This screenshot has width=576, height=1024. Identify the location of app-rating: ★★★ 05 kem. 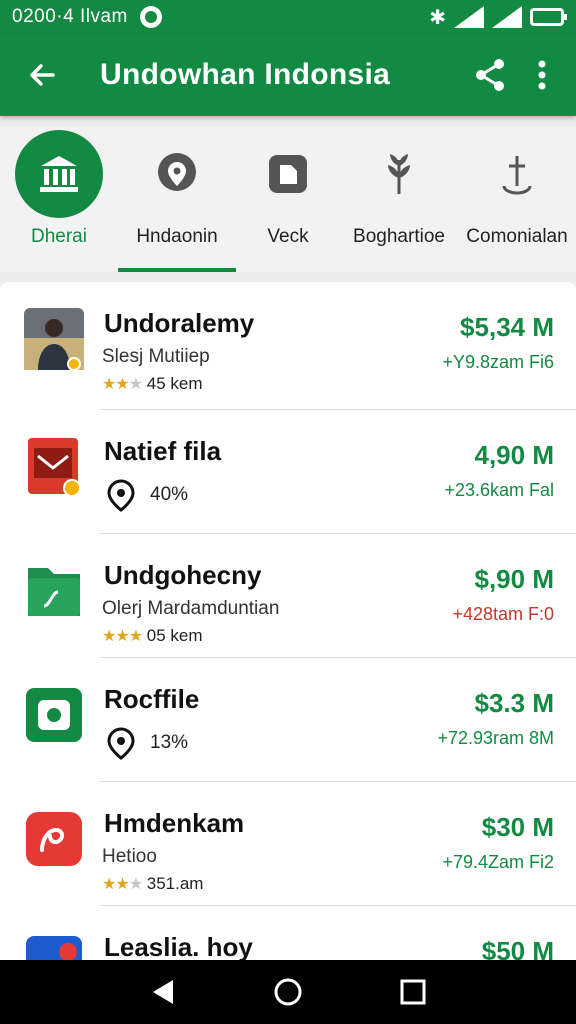
(152, 635).